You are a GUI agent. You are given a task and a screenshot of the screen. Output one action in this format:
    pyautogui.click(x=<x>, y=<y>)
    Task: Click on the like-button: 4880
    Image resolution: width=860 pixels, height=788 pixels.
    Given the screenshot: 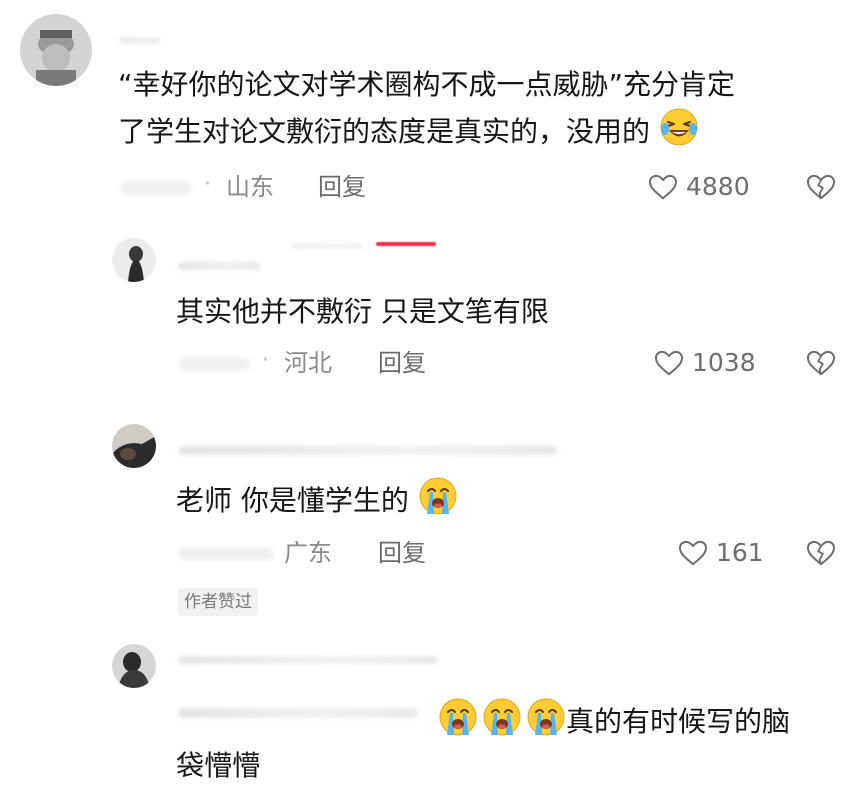 What is the action you would take?
    pyautogui.click(x=699, y=187)
    